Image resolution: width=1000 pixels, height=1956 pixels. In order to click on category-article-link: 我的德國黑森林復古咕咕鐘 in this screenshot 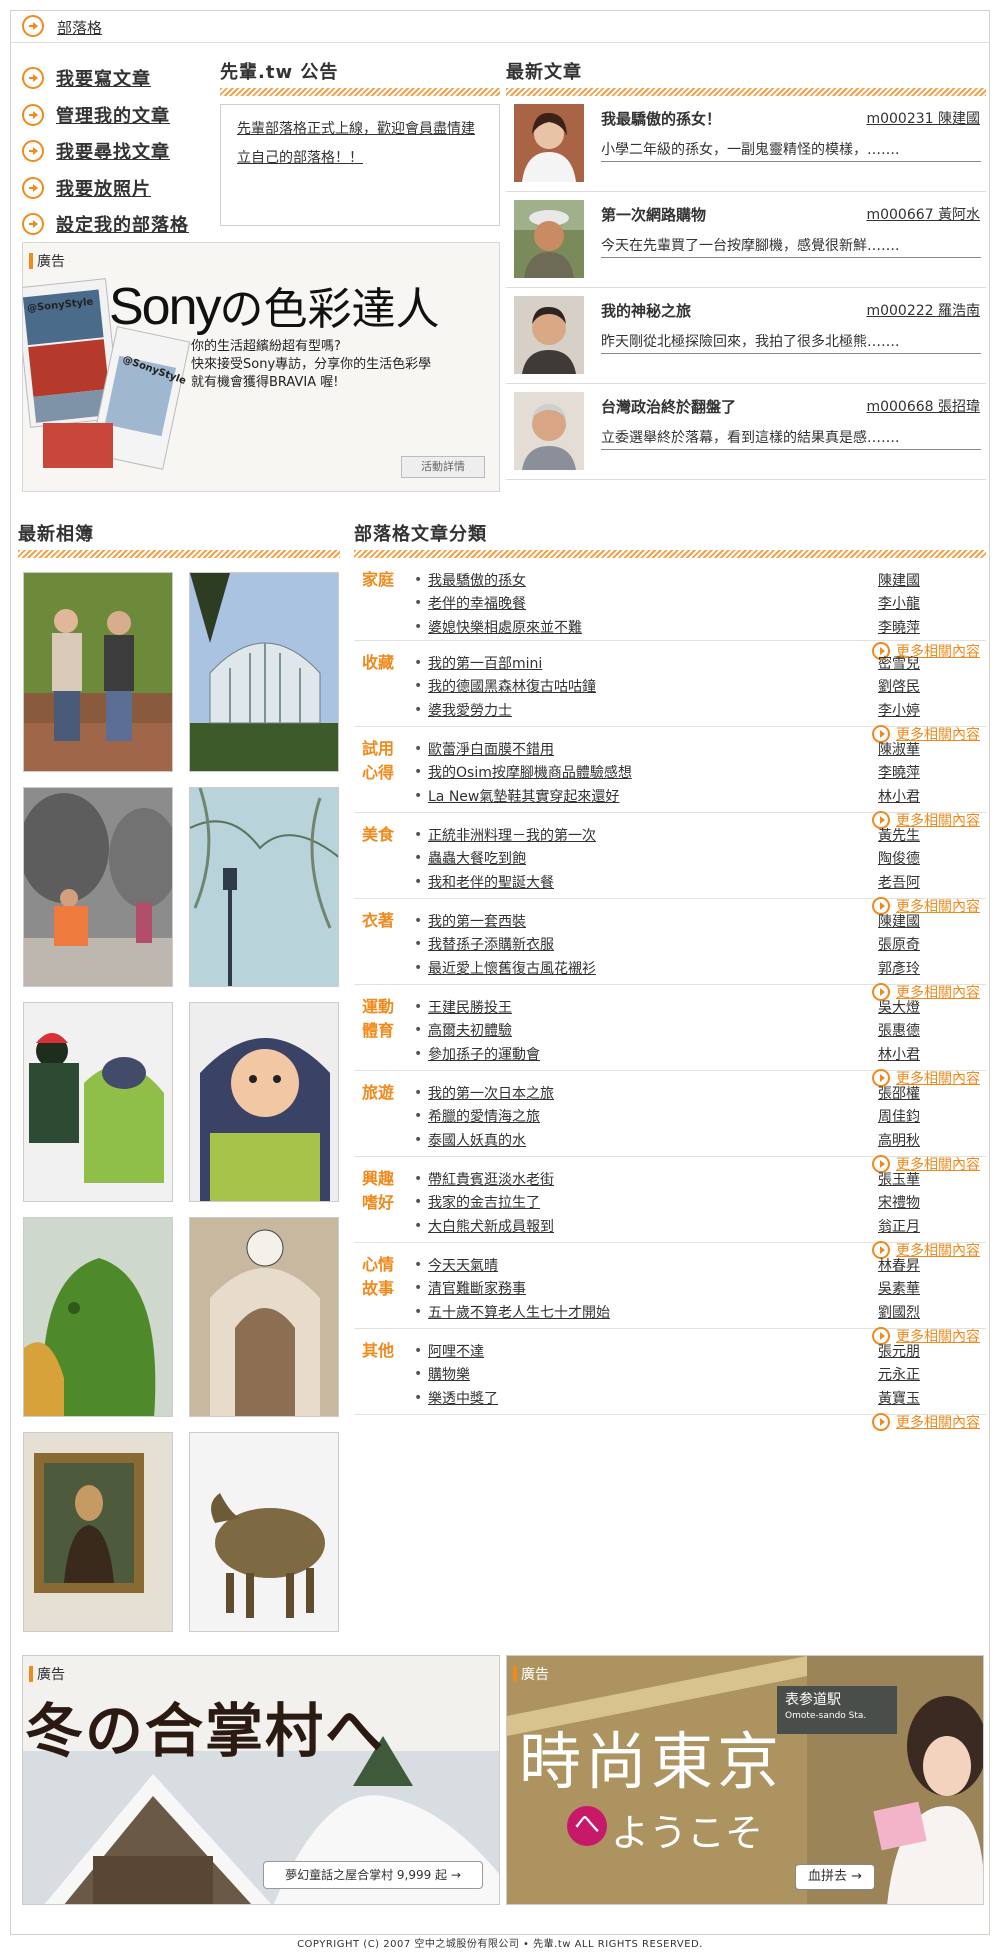, I will do `click(653, 686)`.